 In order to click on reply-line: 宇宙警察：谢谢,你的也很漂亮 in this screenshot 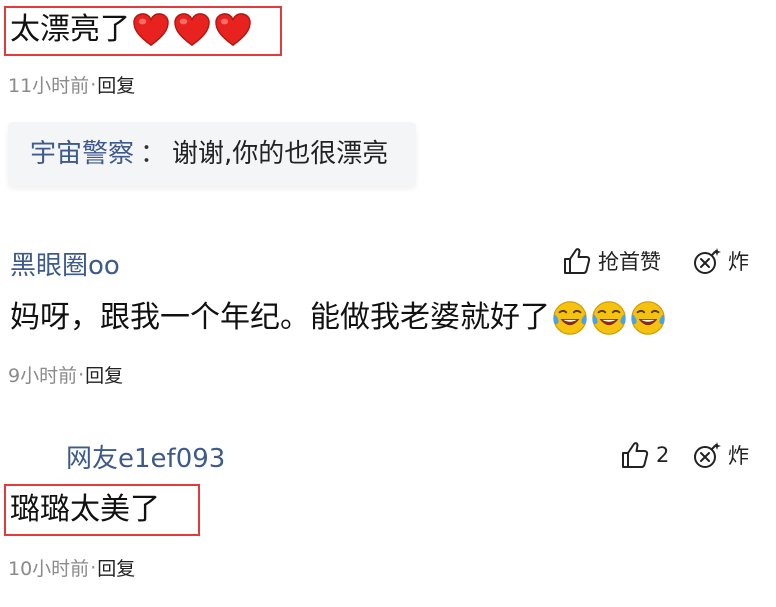, I will do `click(209, 154)`.